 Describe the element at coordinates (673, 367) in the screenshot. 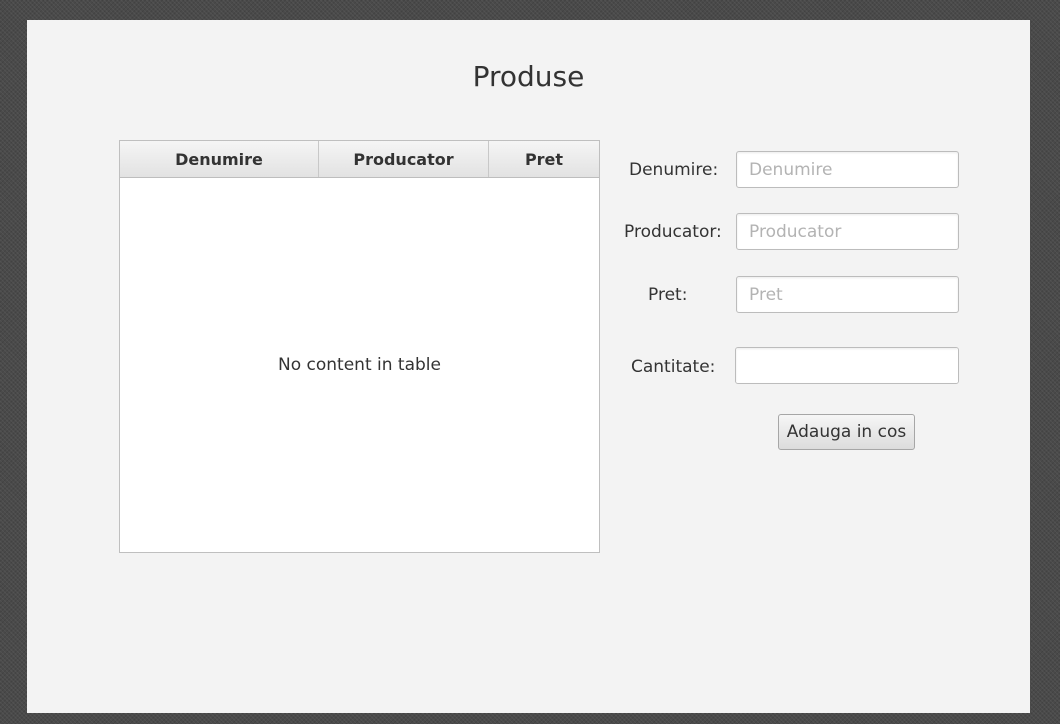

I see `cantitate-label: Cantitate:` at that location.